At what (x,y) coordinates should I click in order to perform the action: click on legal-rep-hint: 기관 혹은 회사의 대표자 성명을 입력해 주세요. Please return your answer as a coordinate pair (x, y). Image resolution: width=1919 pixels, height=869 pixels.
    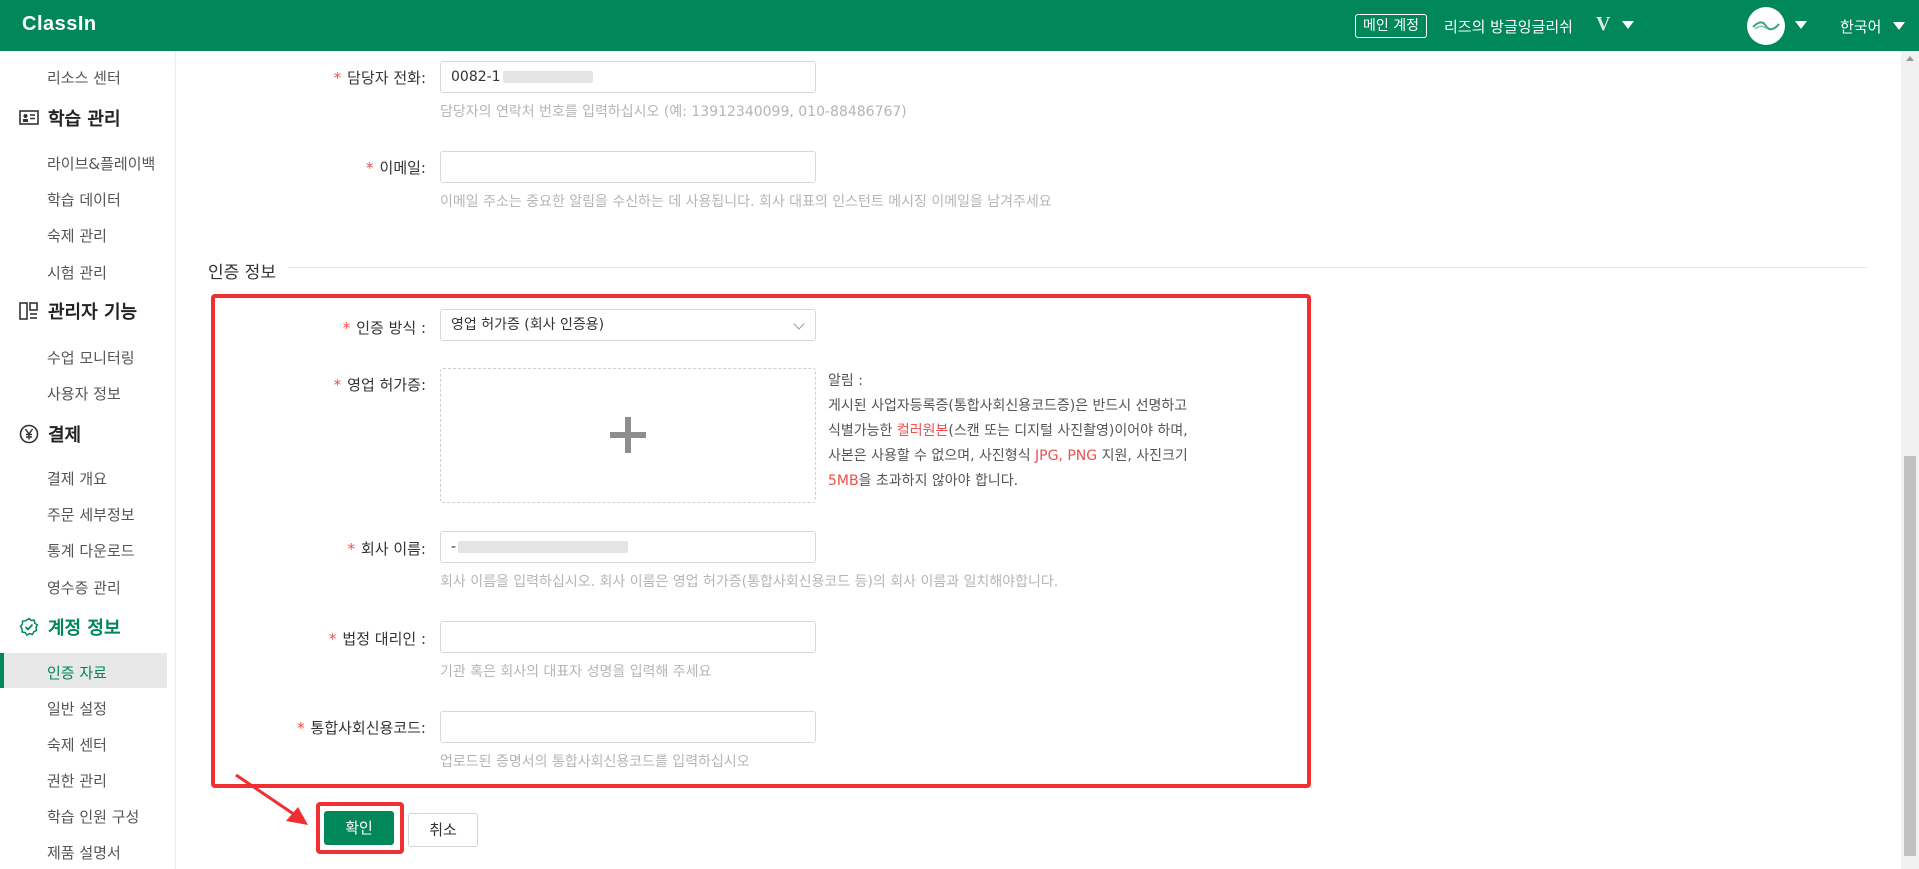
    Looking at the image, I should click on (576, 672).